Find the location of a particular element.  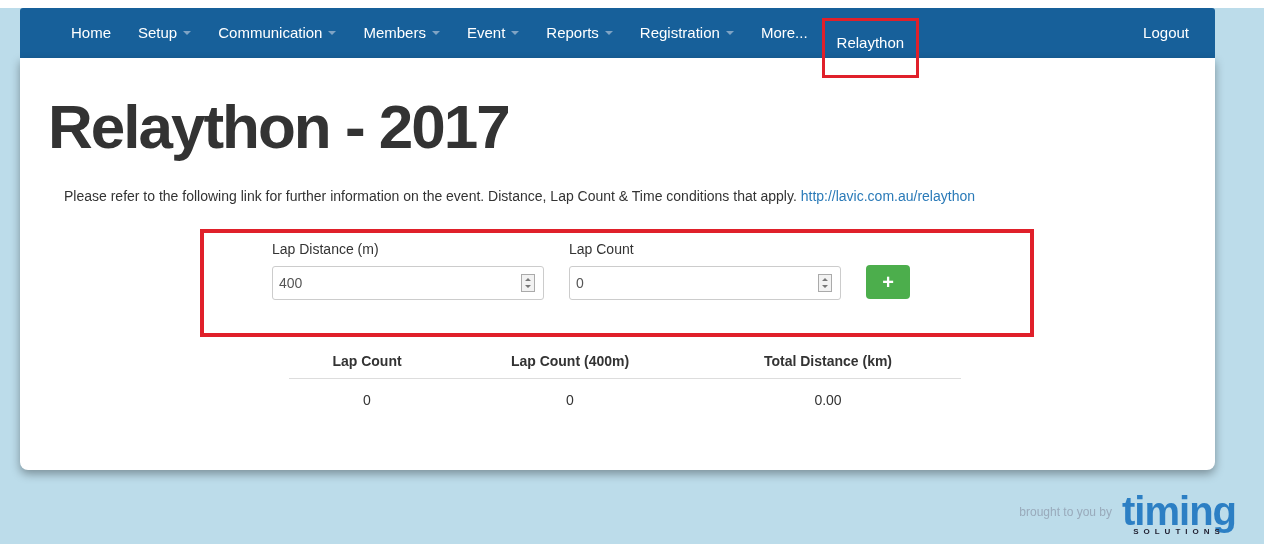

column-header: Total Distance (km) is located at coordinates (828, 361).